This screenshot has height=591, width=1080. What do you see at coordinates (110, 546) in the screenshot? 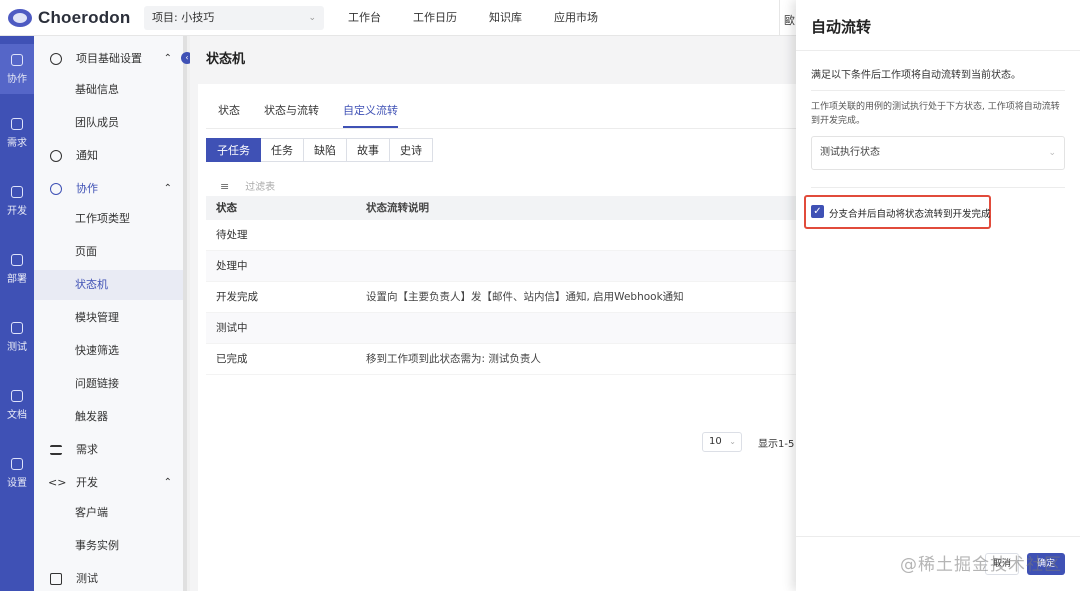
I see `menu-item-tx-instance: 事务实例` at bounding box center [110, 546].